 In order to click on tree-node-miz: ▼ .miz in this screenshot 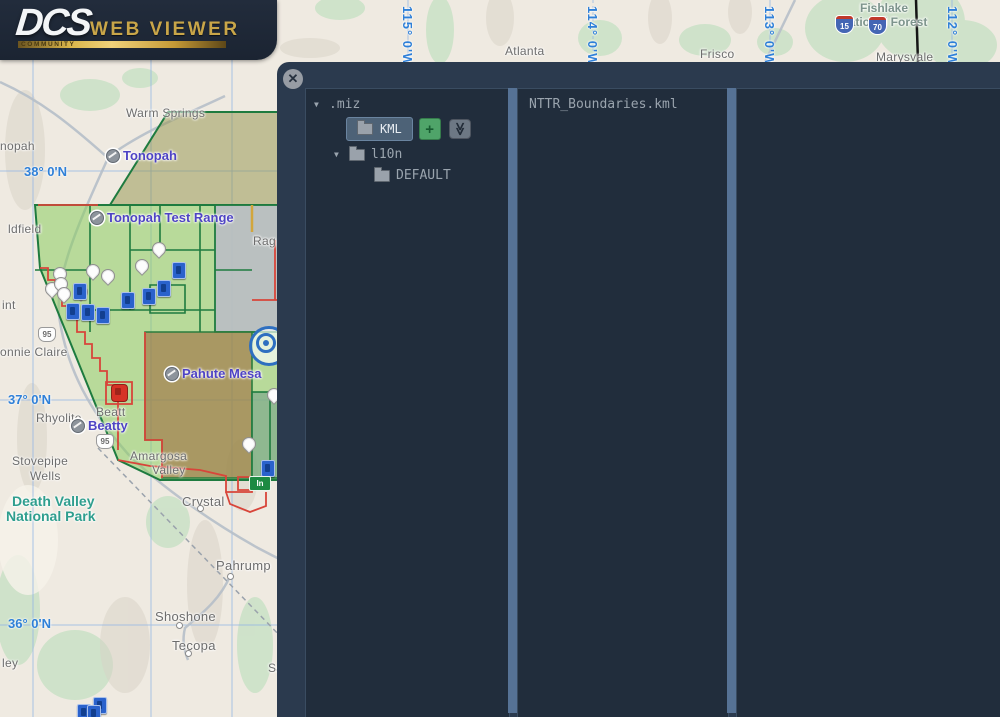, I will do `click(411, 104)`.